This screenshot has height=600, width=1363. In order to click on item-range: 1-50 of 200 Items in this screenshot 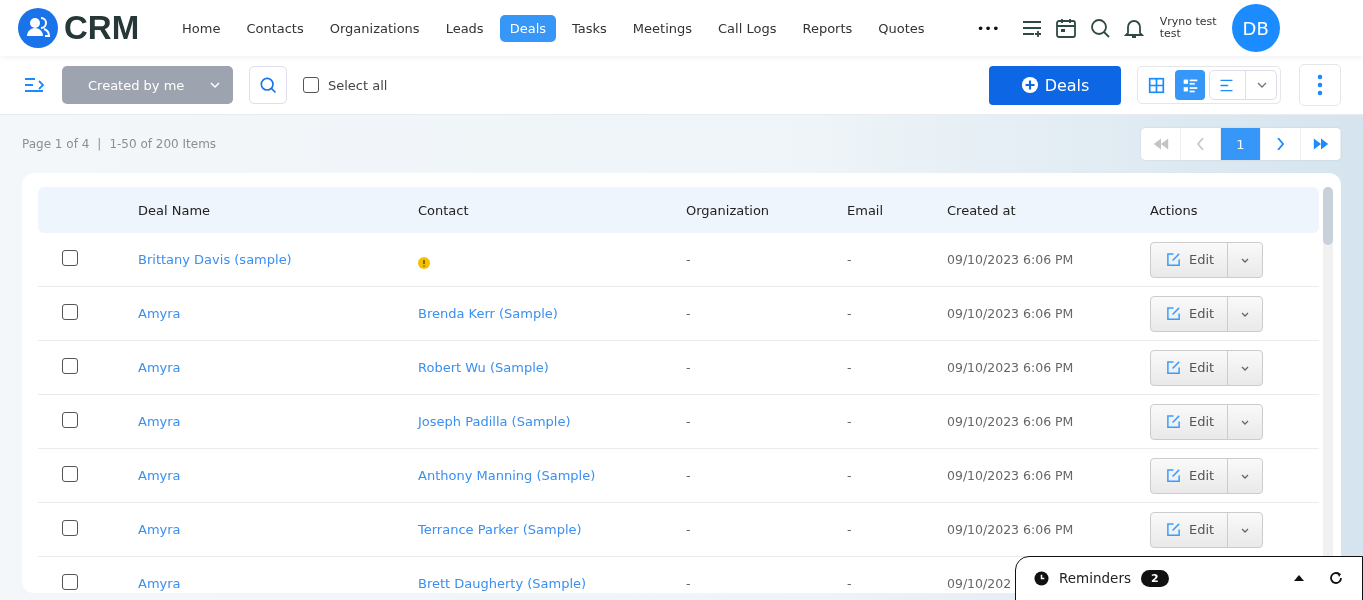, I will do `click(163, 144)`.